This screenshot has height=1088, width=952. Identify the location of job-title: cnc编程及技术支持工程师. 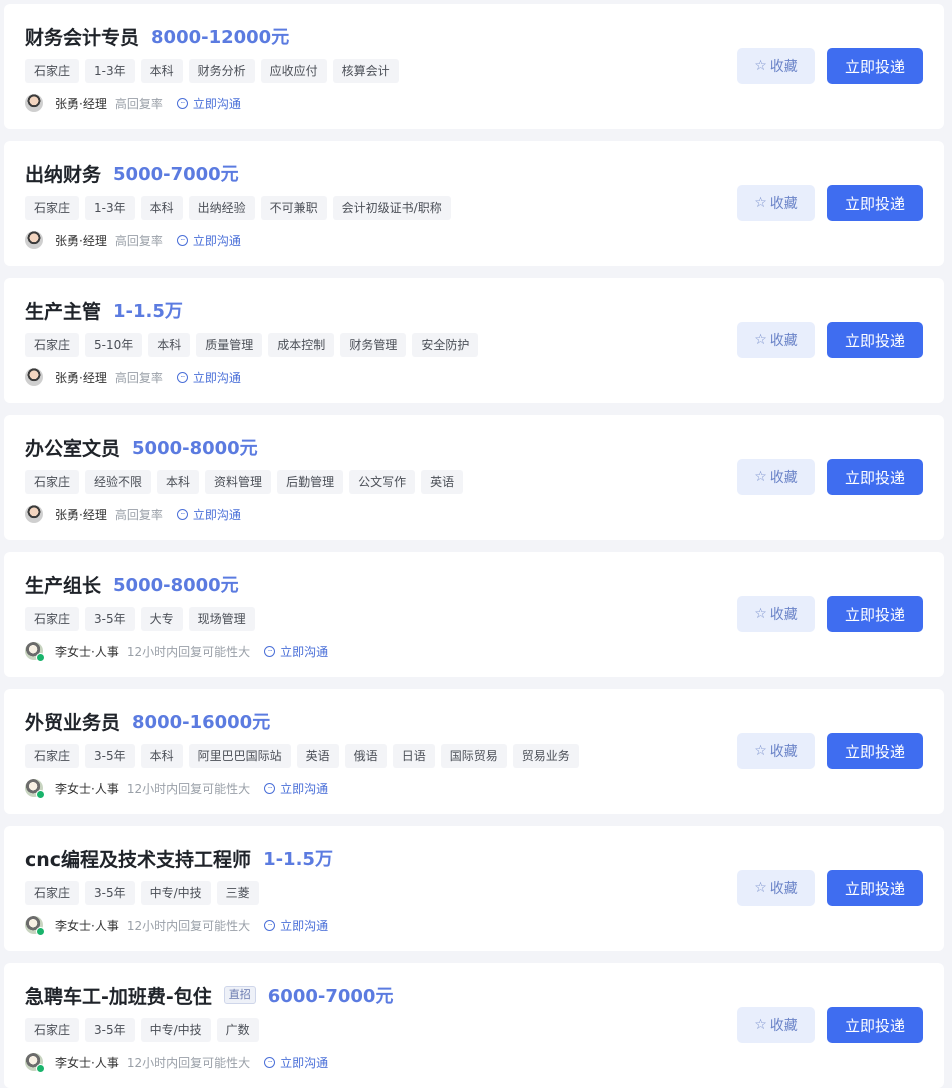
(138, 858).